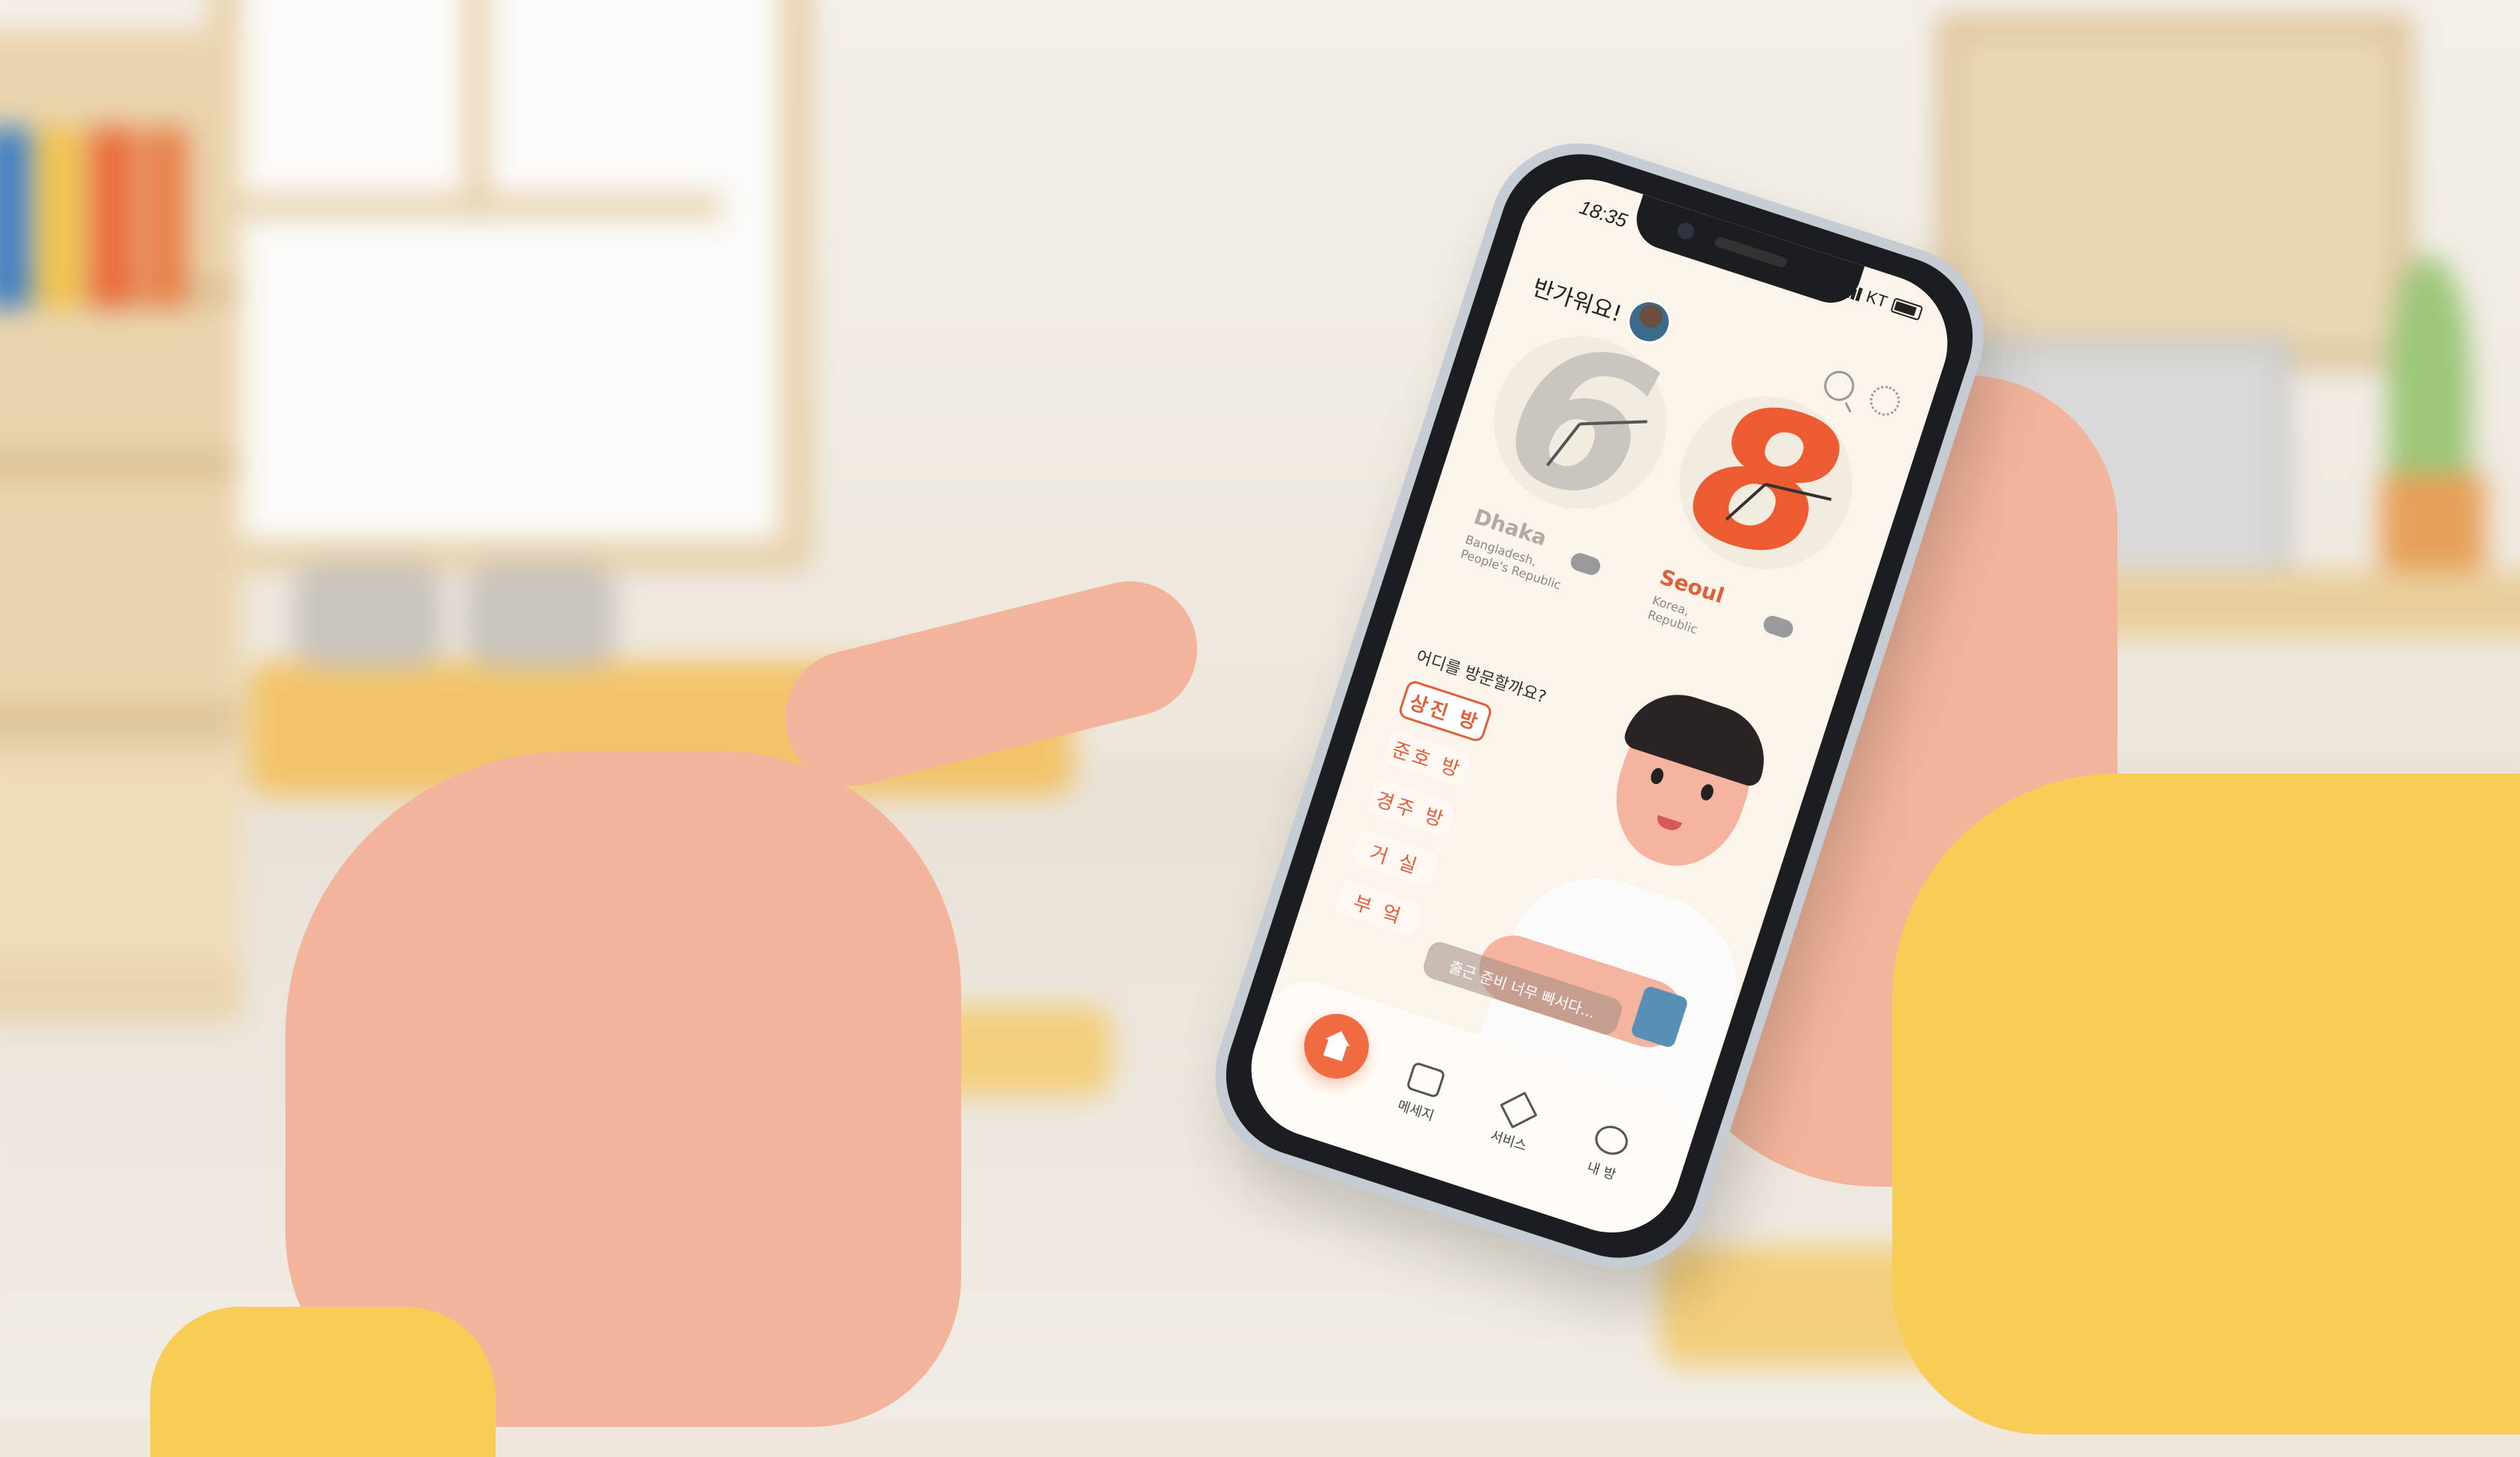 This screenshot has height=1457, width=2520. Describe the element at coordinates (1426, 1080) in the screenshot. I see `chat-icon` at that location.